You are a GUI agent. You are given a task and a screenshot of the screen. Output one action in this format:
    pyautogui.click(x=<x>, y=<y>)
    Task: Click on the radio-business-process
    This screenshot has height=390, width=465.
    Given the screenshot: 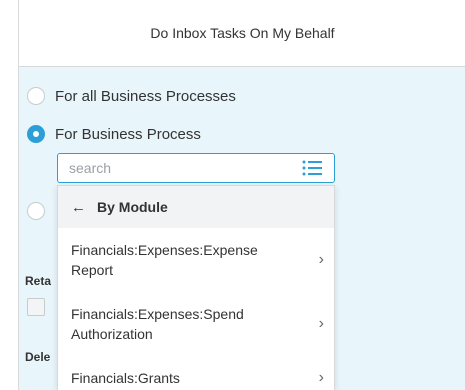 What is the action you would take?
    pyautogui.click(x=36, y=134)
    